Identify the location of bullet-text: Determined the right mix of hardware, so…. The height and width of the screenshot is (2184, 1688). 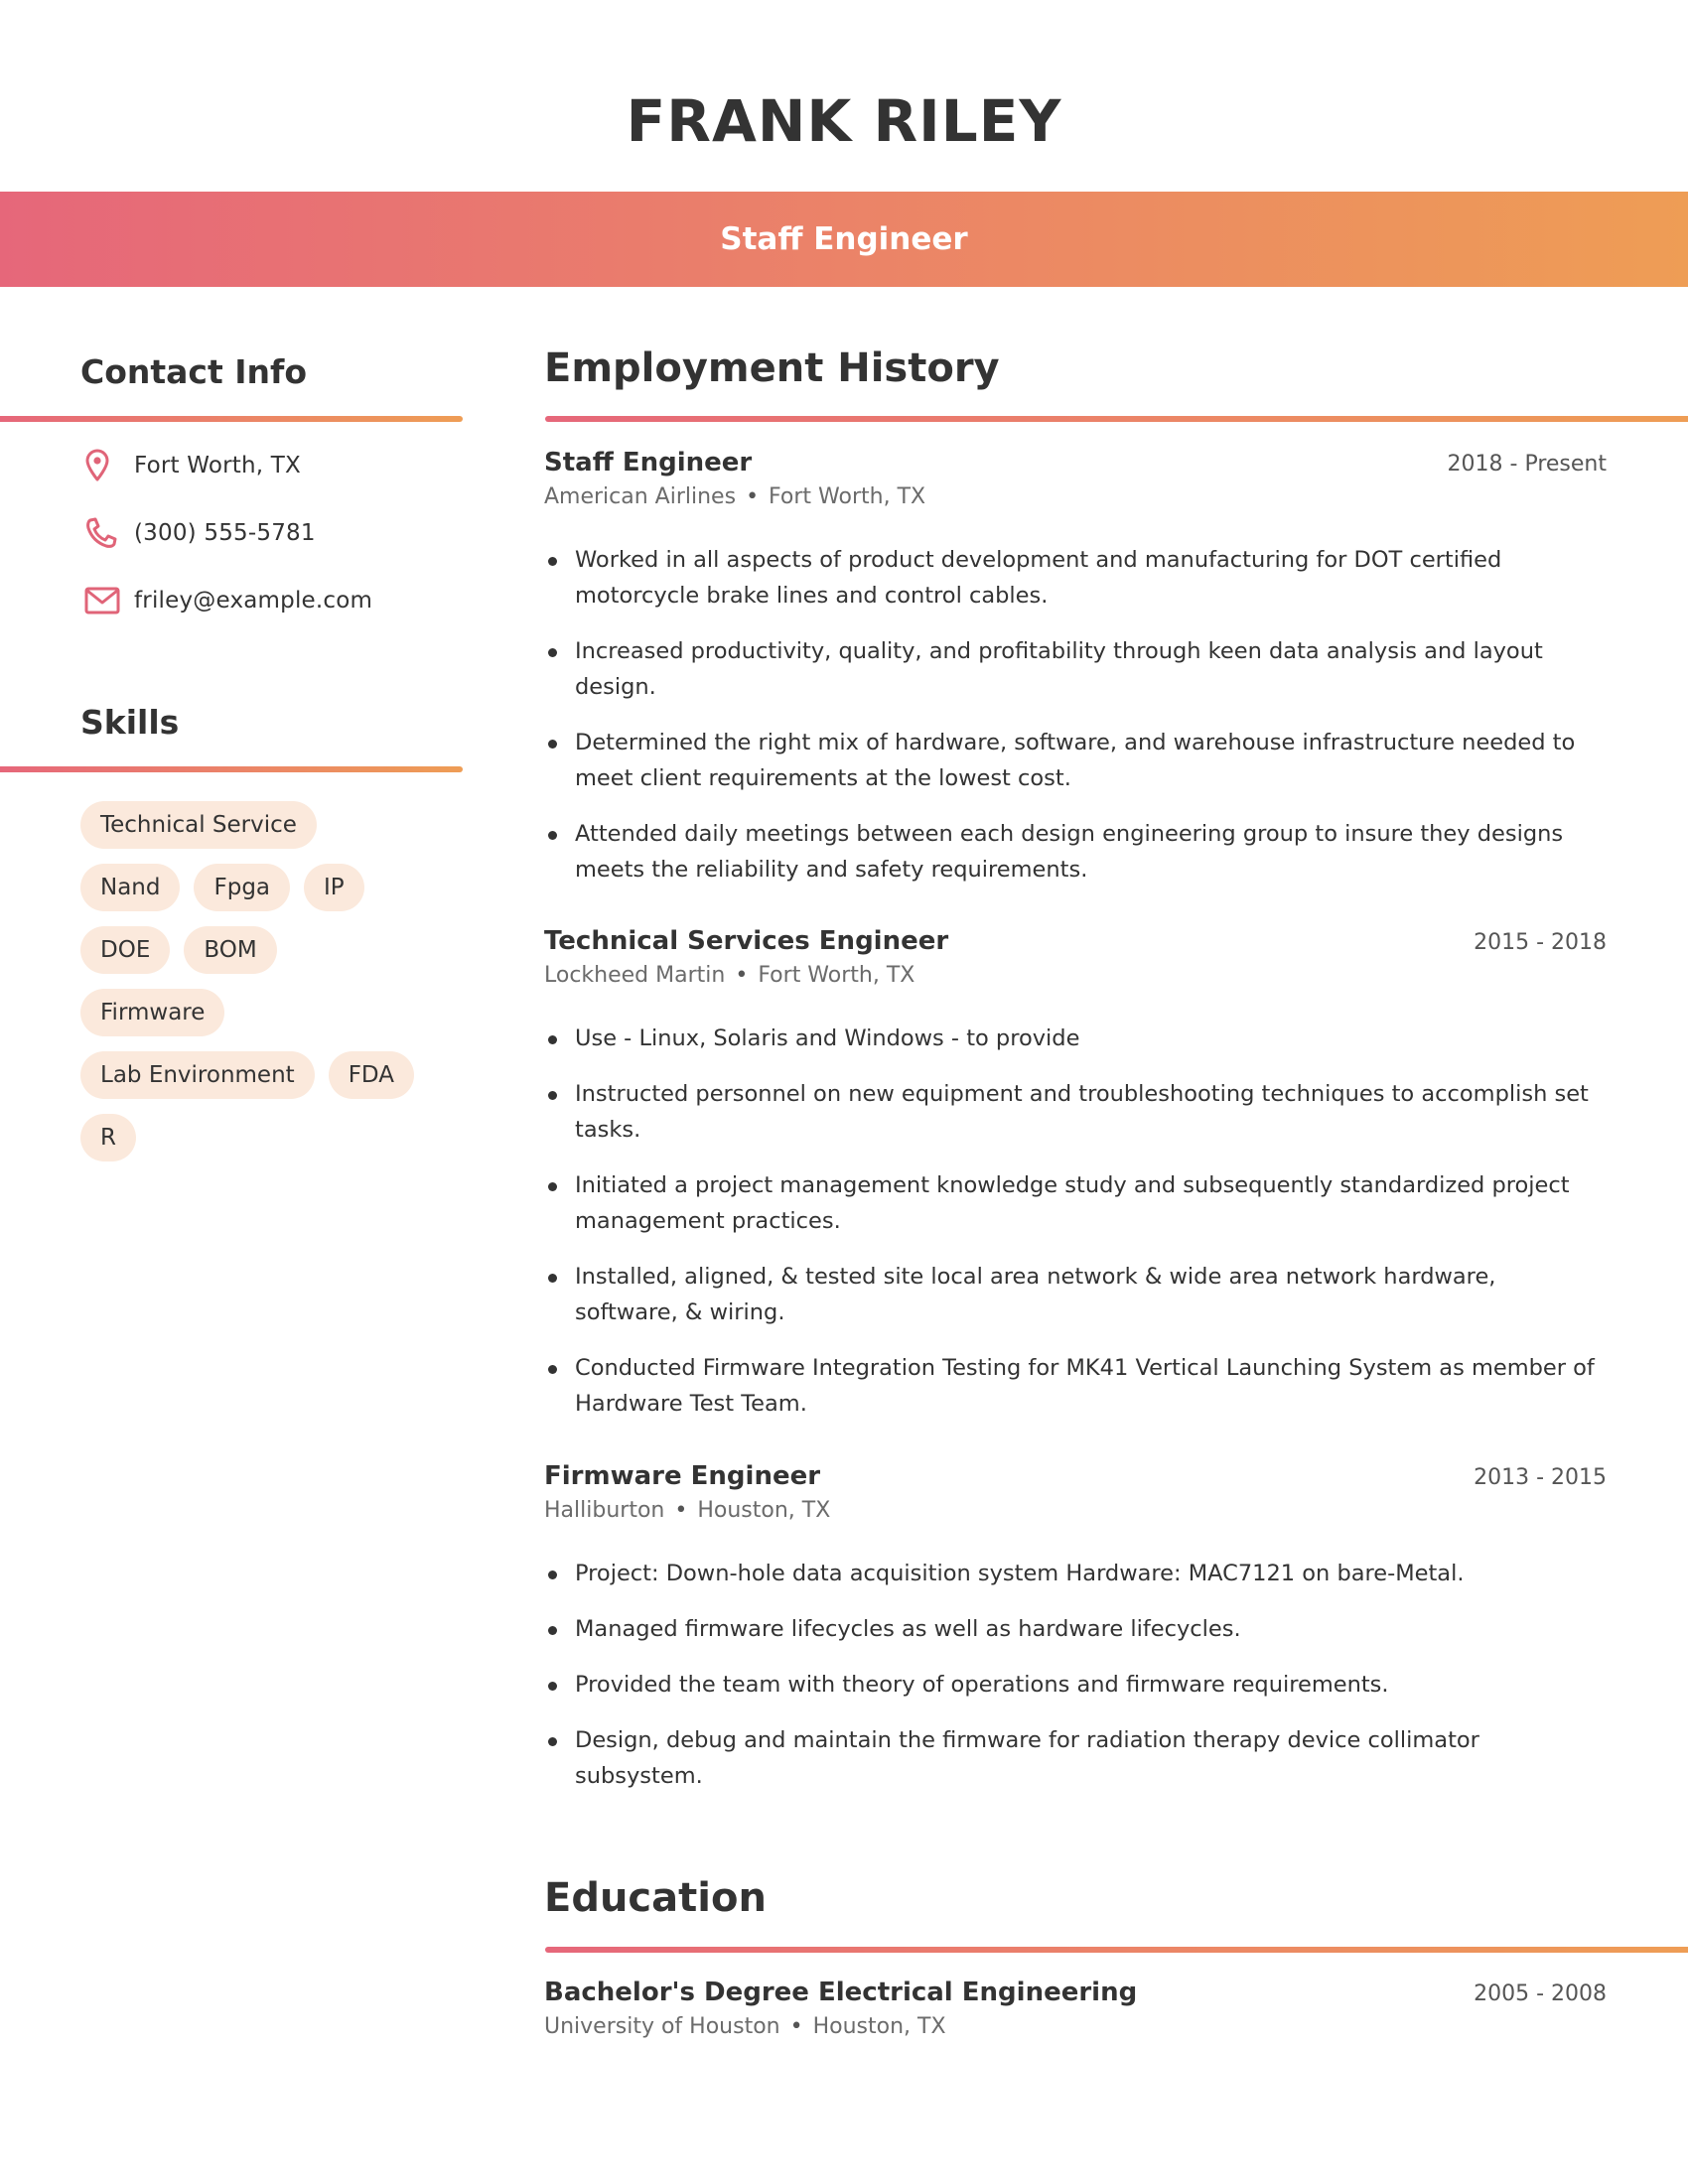
(1075, 760).